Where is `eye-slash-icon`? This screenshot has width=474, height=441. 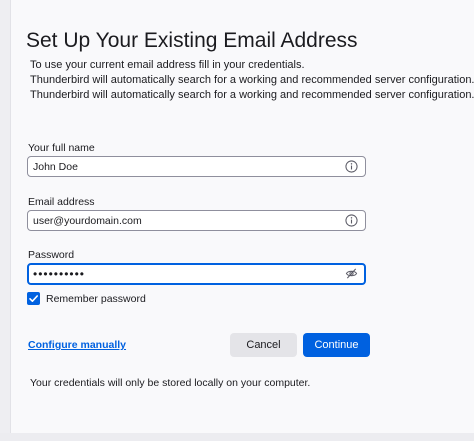 eye-slash-icon is located at coordinates (351, 273).